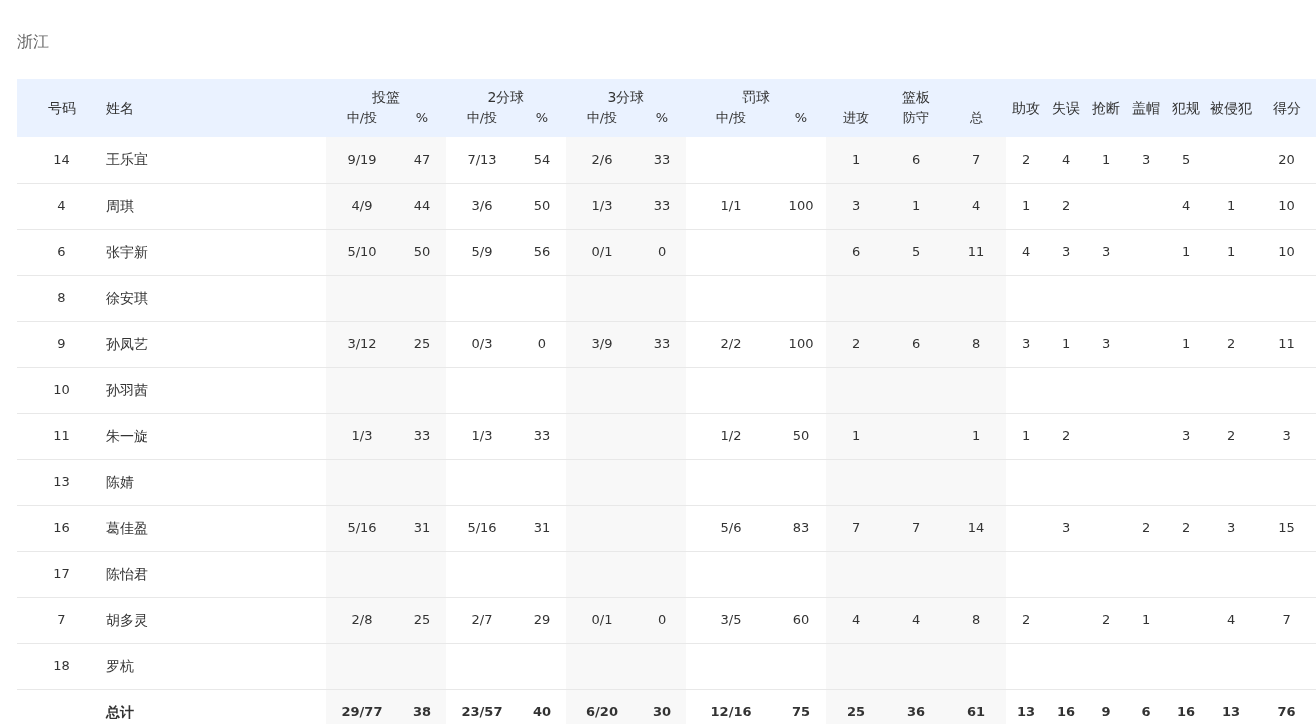 The width and height of the screenshot is (1316, 724). What do you see at coordinates (216, 574) in the screenshot?
I see `player-name: 陈怡君` at bounding box center [216, 574].